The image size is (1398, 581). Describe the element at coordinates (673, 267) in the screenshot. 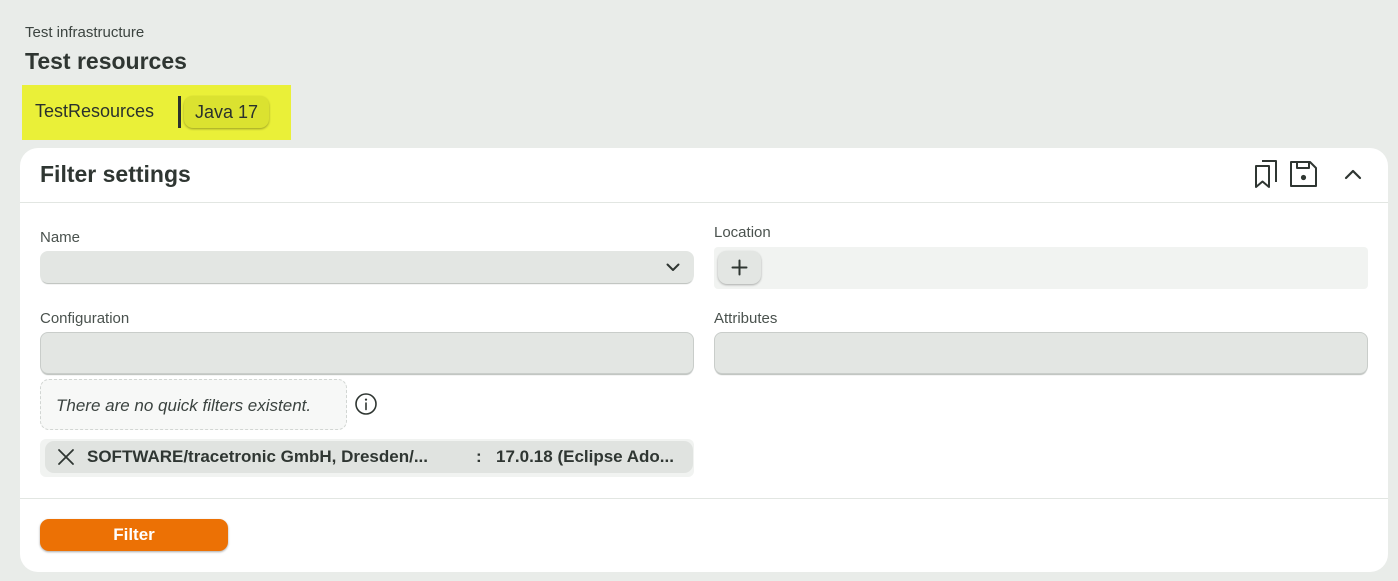

I see `chevron-down-icon` at that location.